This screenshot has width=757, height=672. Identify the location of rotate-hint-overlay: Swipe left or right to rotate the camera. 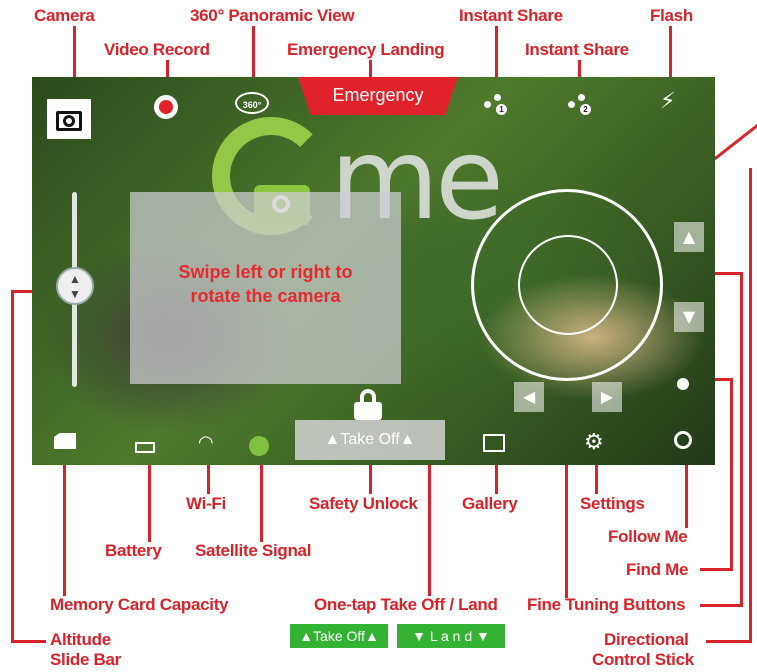
(265, 288).